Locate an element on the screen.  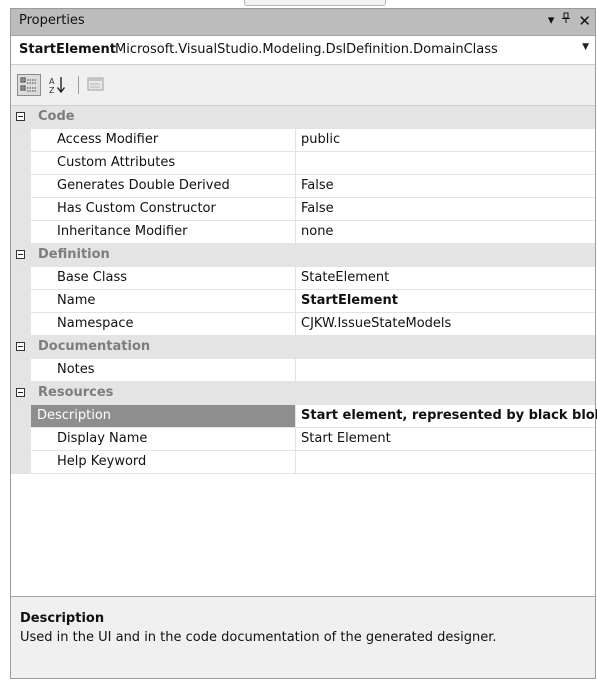
property-value: StartElement is located at coordinates (349, 300).